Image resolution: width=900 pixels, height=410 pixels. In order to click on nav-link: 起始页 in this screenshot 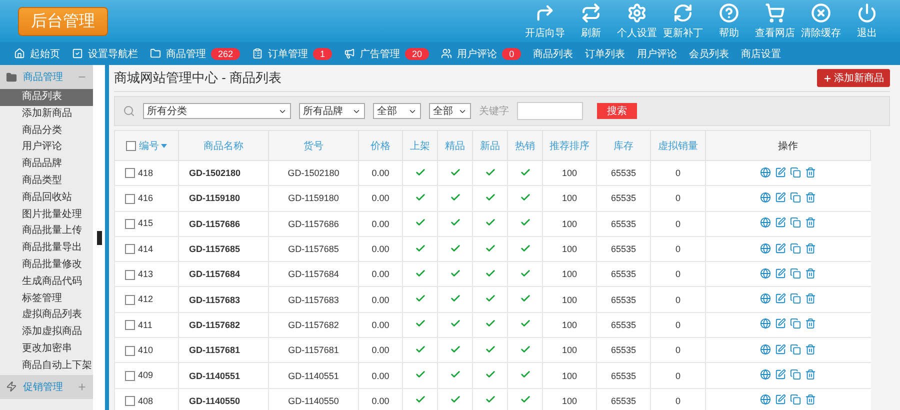, I will do `click(37, 53)`.